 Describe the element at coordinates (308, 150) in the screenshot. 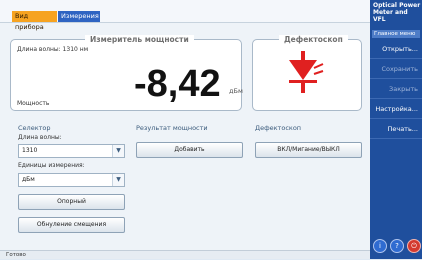

I see `vfl-toggle-button: ВКЛ/Мигание/ВЫКЛ` at that location.